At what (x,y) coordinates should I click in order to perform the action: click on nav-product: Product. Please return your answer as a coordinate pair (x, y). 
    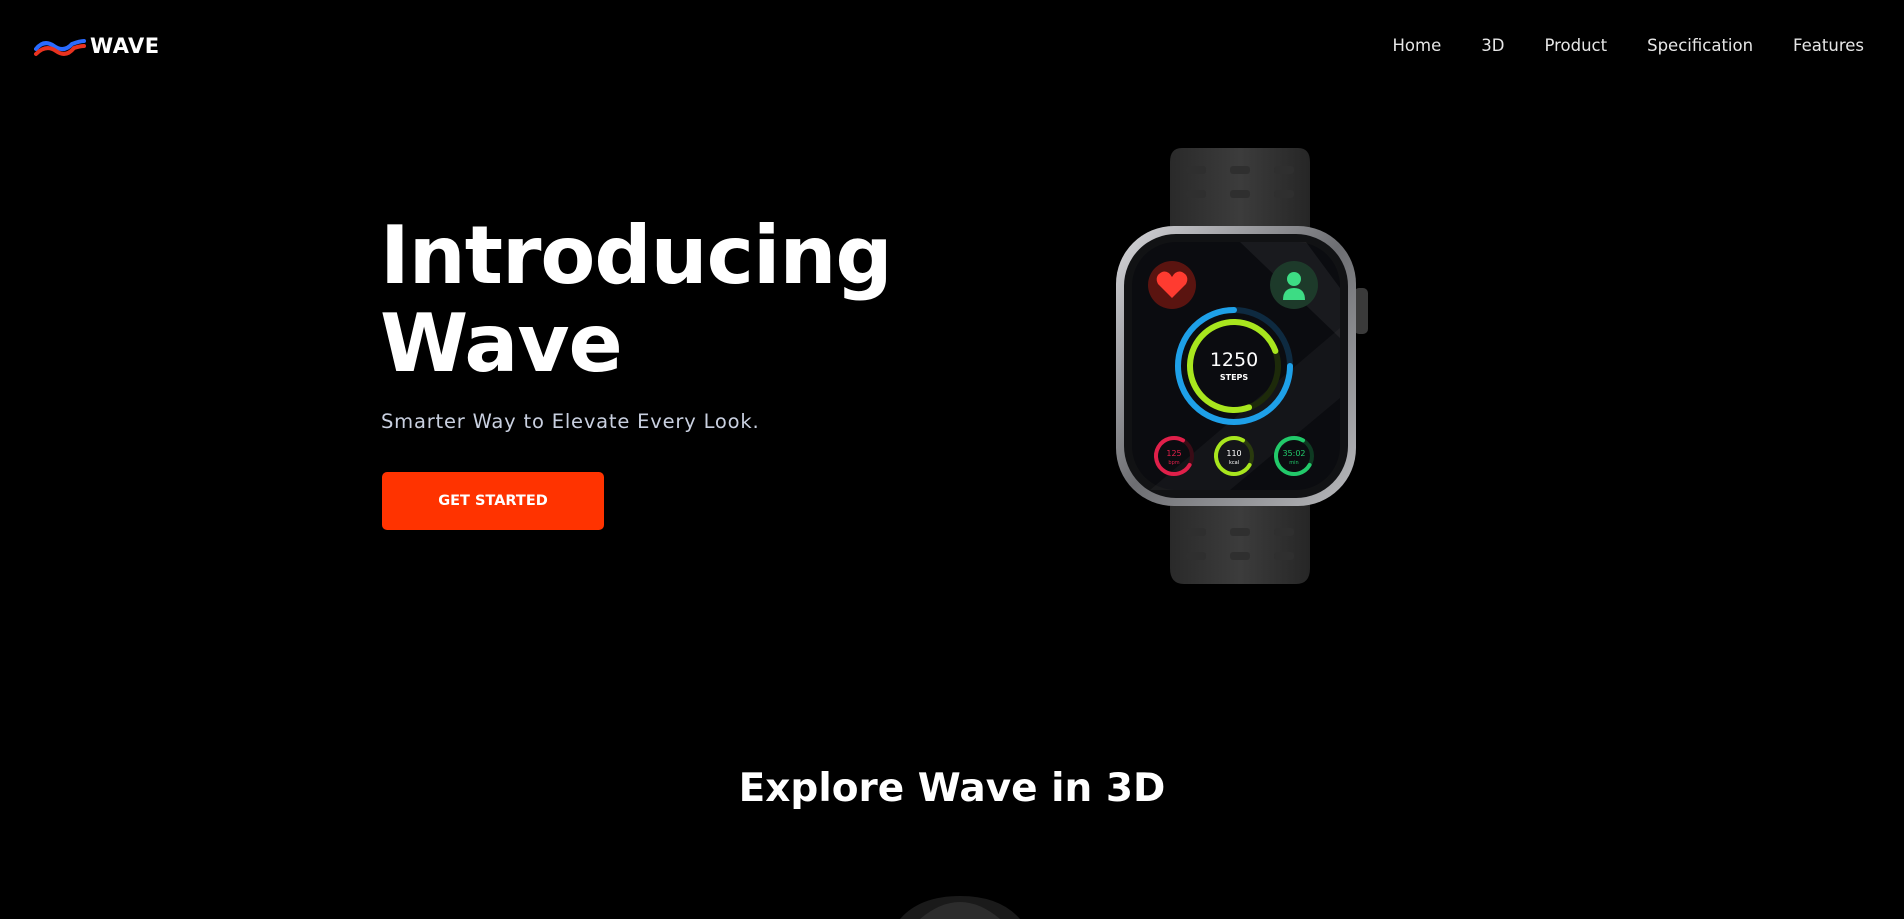
    Looking at the image, I should click on (1575, 45).